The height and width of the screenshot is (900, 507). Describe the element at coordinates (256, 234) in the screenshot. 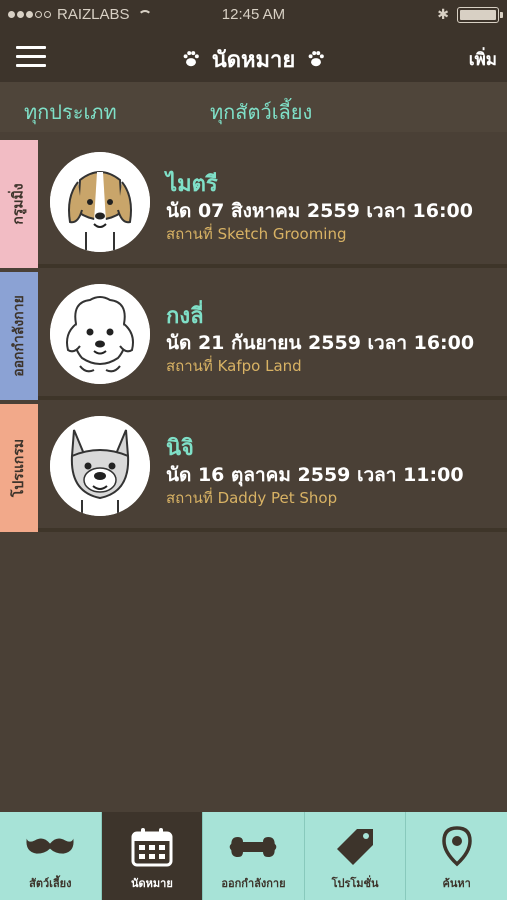

I see `appointment-place: สถานที่ Sketch Grooming` at that location.